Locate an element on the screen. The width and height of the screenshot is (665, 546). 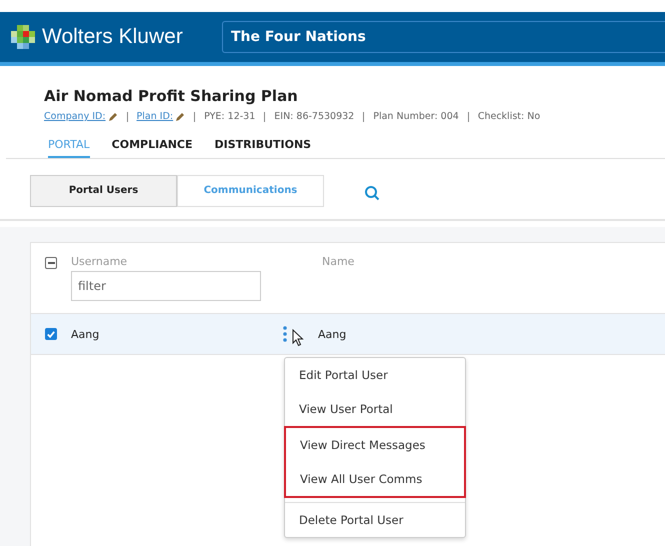
nav-tab: DISTRIBUTIONS is located at coordinates (263, 148).